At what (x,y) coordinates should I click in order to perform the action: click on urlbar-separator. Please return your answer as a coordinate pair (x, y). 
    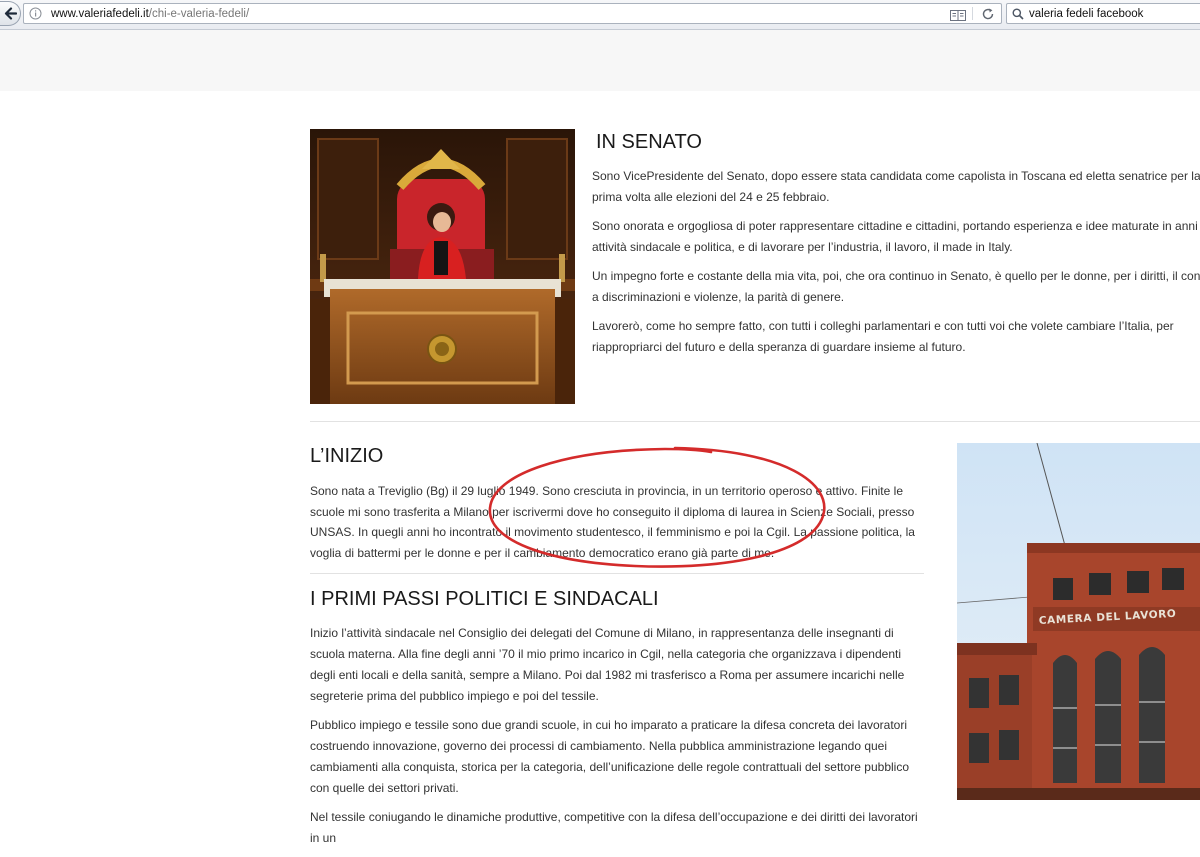
    Looking at the image, I should click on (972, 13).